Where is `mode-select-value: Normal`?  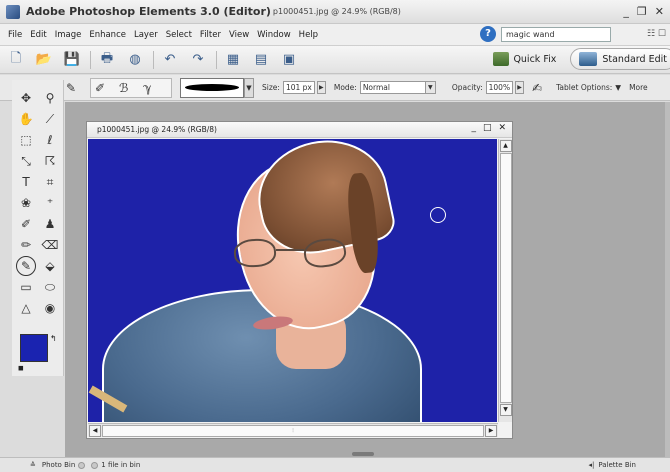
mode-select-value: Normal is located at coordinates (376, 87).